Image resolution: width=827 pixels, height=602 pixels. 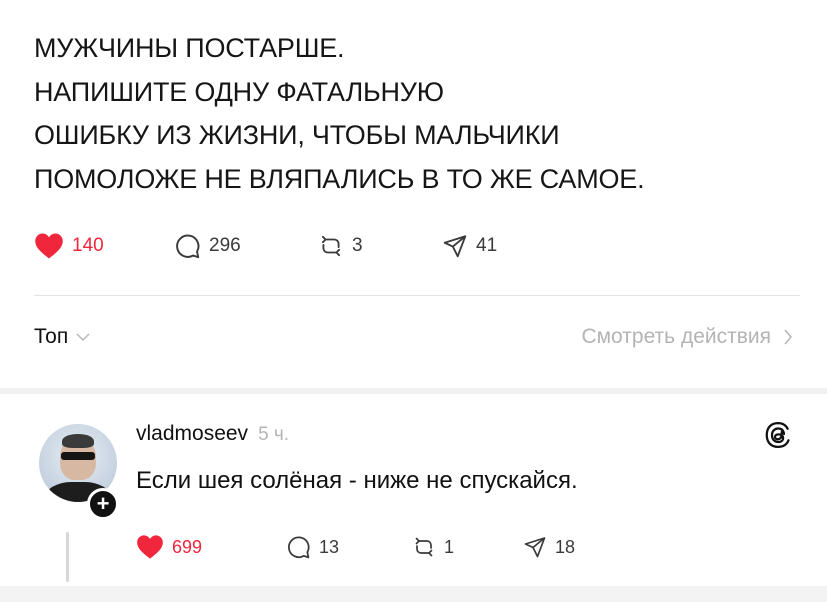 What do you see at coordinates (413, 246) in the screenshot?
I see `post-action-bar: 140 296 3 41` at bounding box center [413, 246].